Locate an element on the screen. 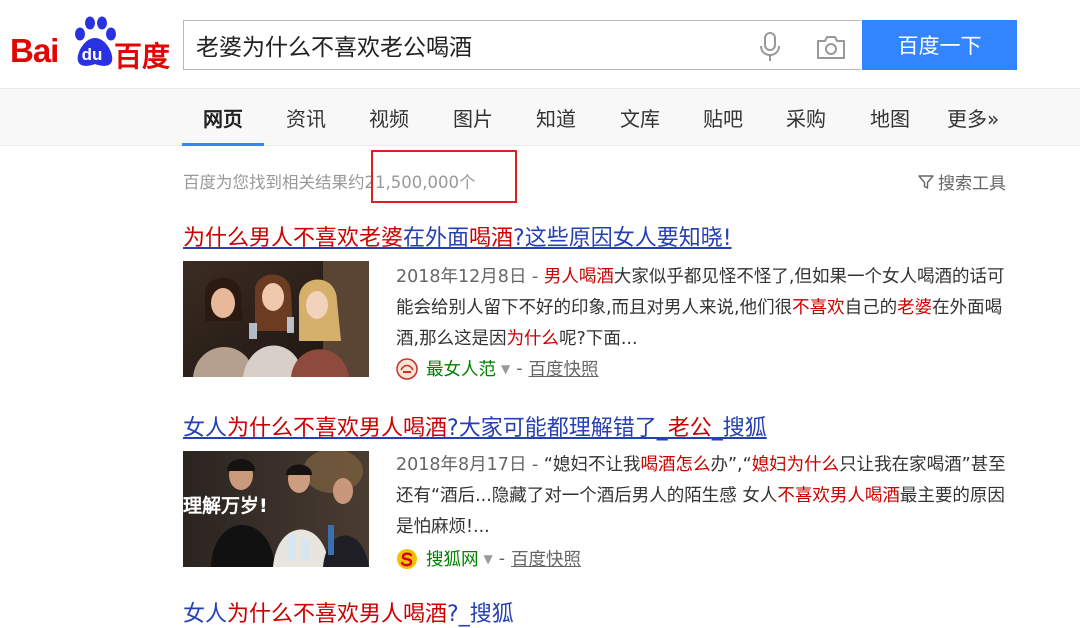 Image resolution: width=1080 pixels, height=628 pixels. thumbnail-caption: 理解万岁! is located at coordinates (225, 506).